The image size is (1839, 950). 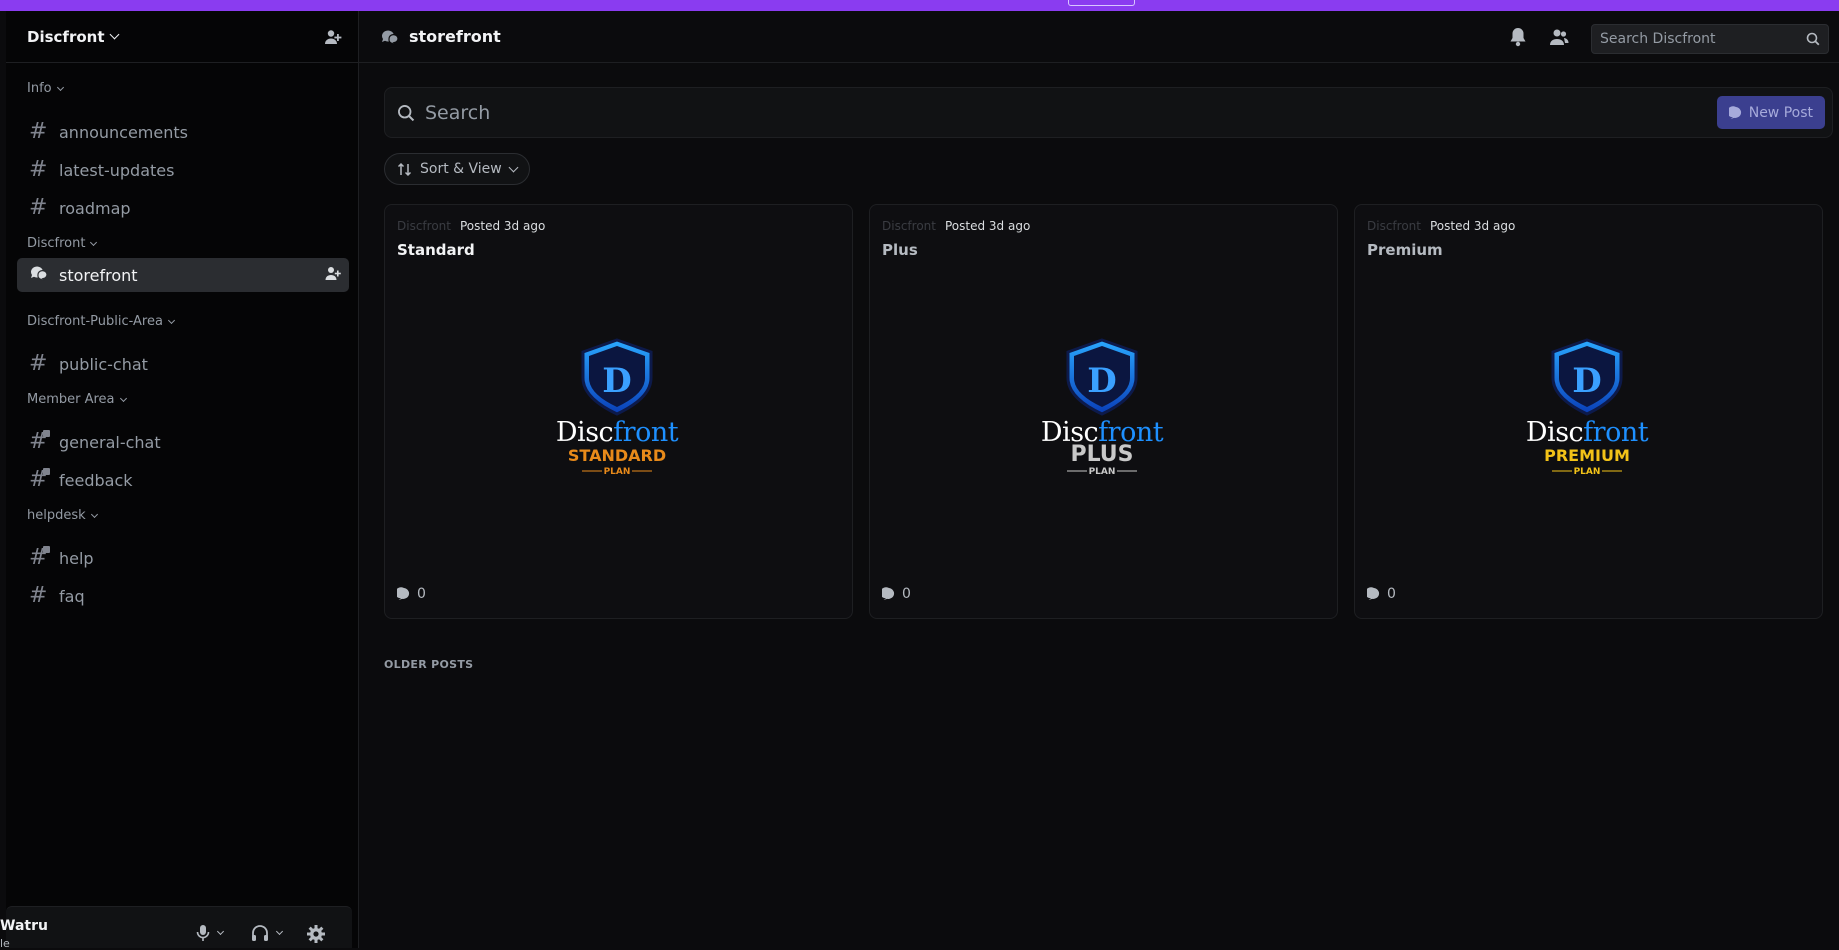 I want to click on channel-title: storefront, so click(x=455, y=36).